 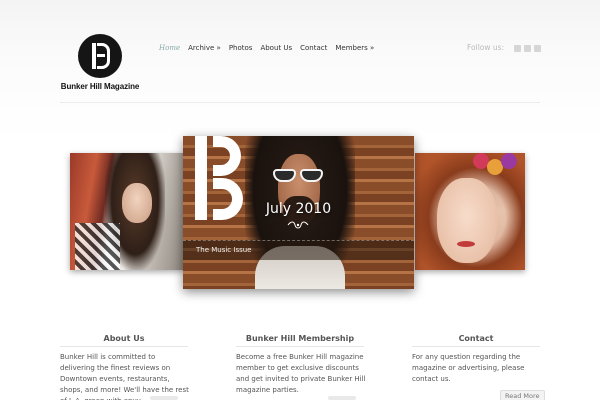 I want to click on logo-mark-icon, so click(x=100, y=56).